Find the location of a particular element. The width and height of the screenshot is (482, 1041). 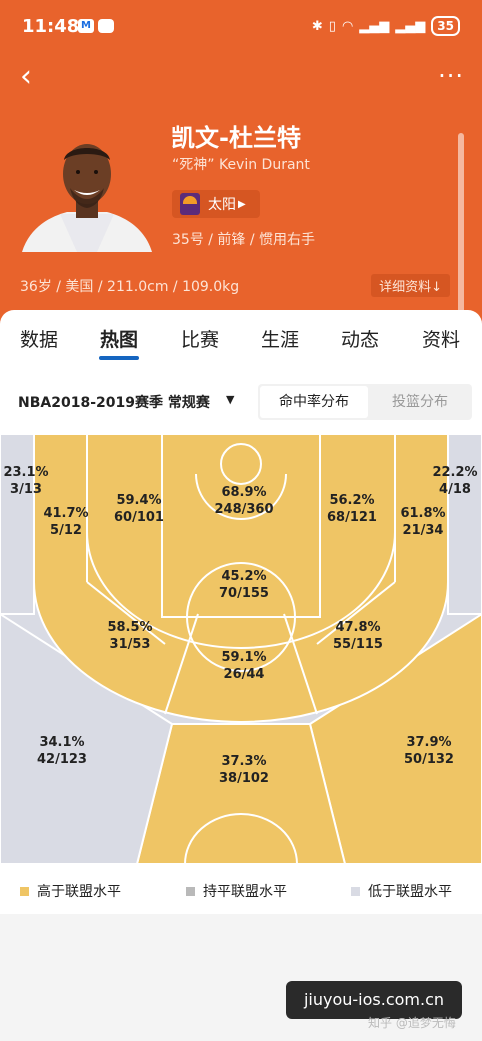

zone-label-left-corner-3-pct: 23.1% is located at coordinates (25, 472).